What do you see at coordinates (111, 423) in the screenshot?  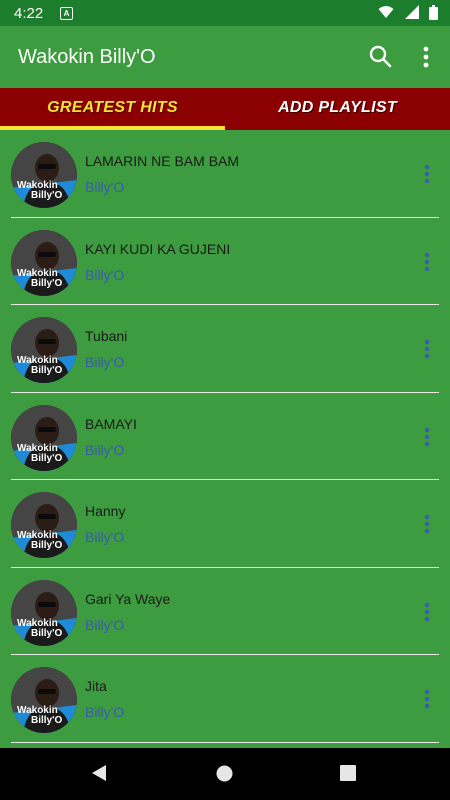 I see `song-title: BAMAYI` at bounding box center [111, 423].